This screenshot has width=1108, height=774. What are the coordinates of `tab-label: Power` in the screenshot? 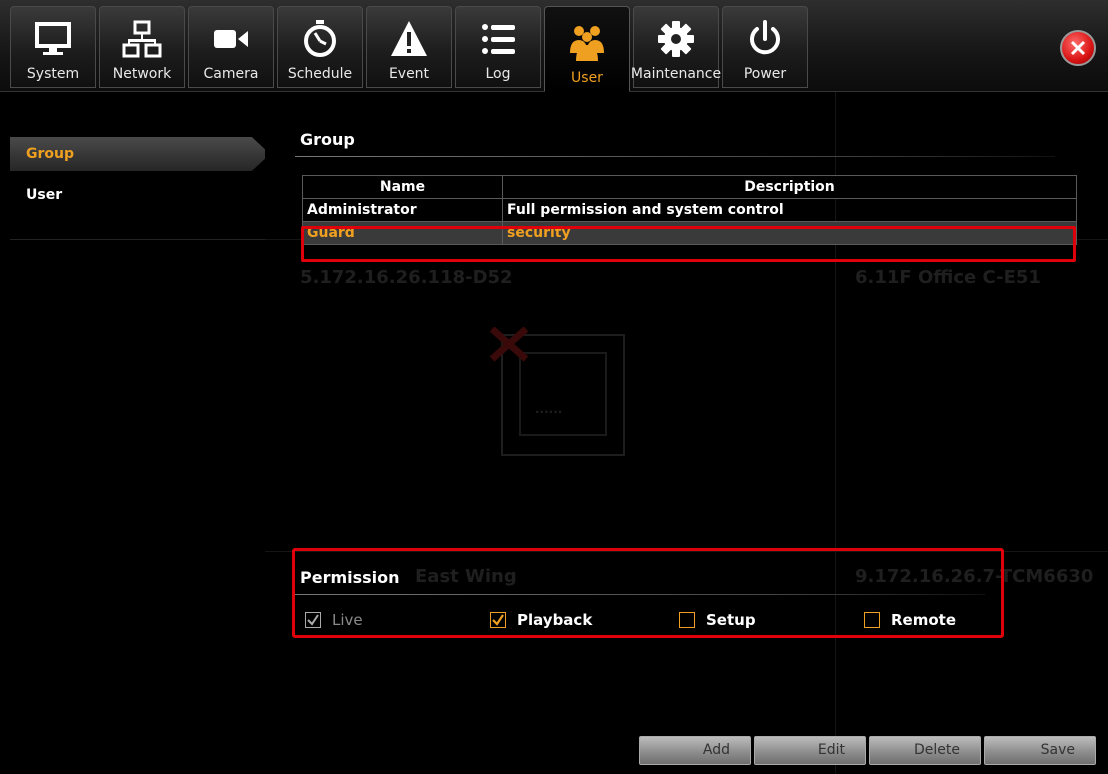 It's located at (765, 74).